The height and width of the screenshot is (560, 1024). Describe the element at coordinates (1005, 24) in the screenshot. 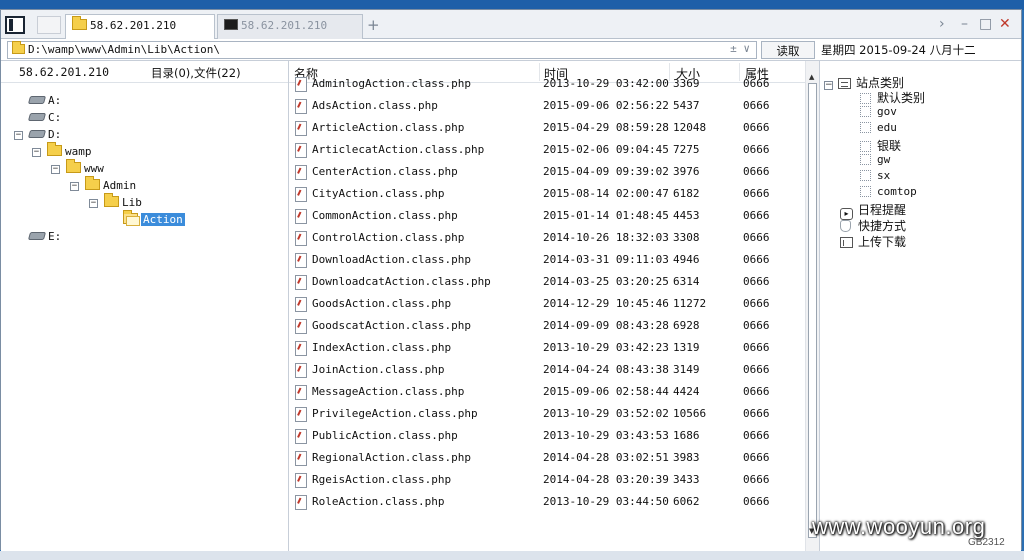

I see `close-button: ✕` at that location.